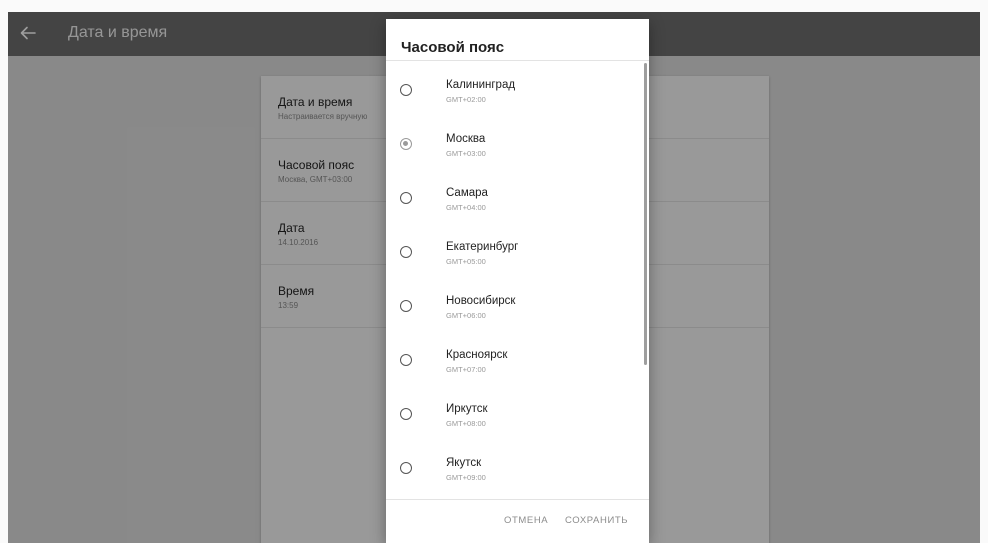 Image resolution: width=988 pixels, height=543 pixels. What do you see at coordinates (466, 369) in the screenshot?
I see `timezone-offset: GMT+07:00` at bounding box center [466, 369].